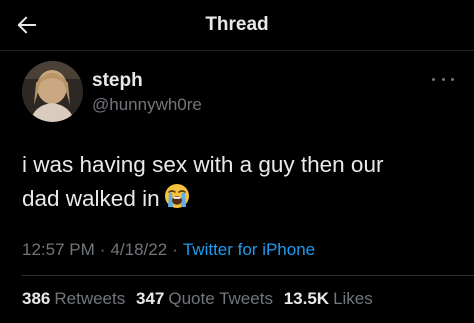 Image resolution: width=474 pixels, height=323 pixels. What do you see at coordinates (58, 249) in the screenshot?
I see `tweet-time: 12:57 PM` at bounding box center [58, 249].